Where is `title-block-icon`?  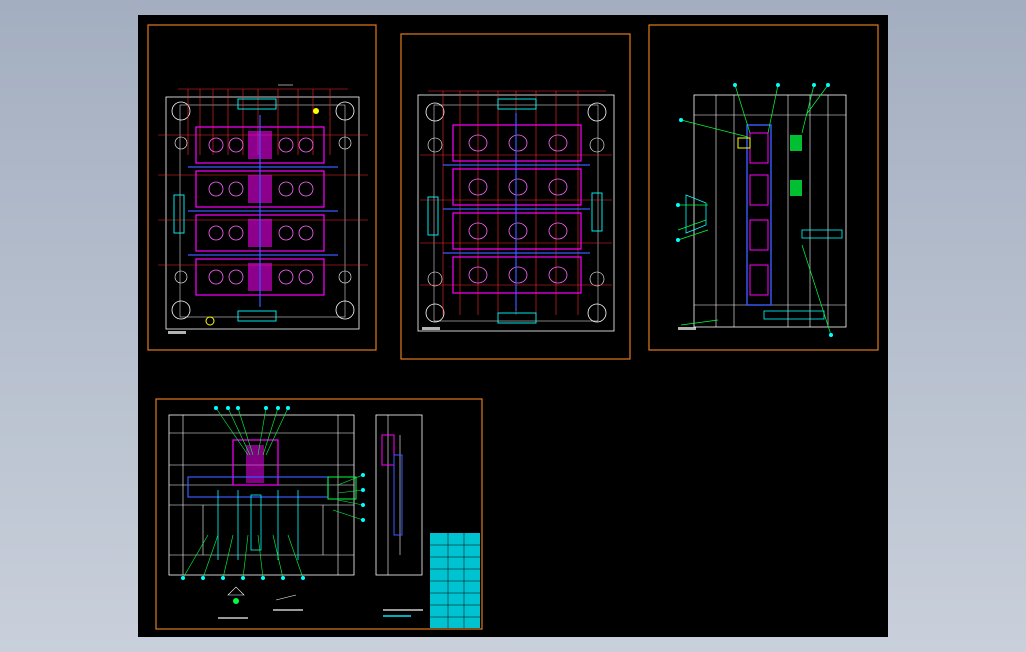 title-block-icon is located at coordinates (455, 580).